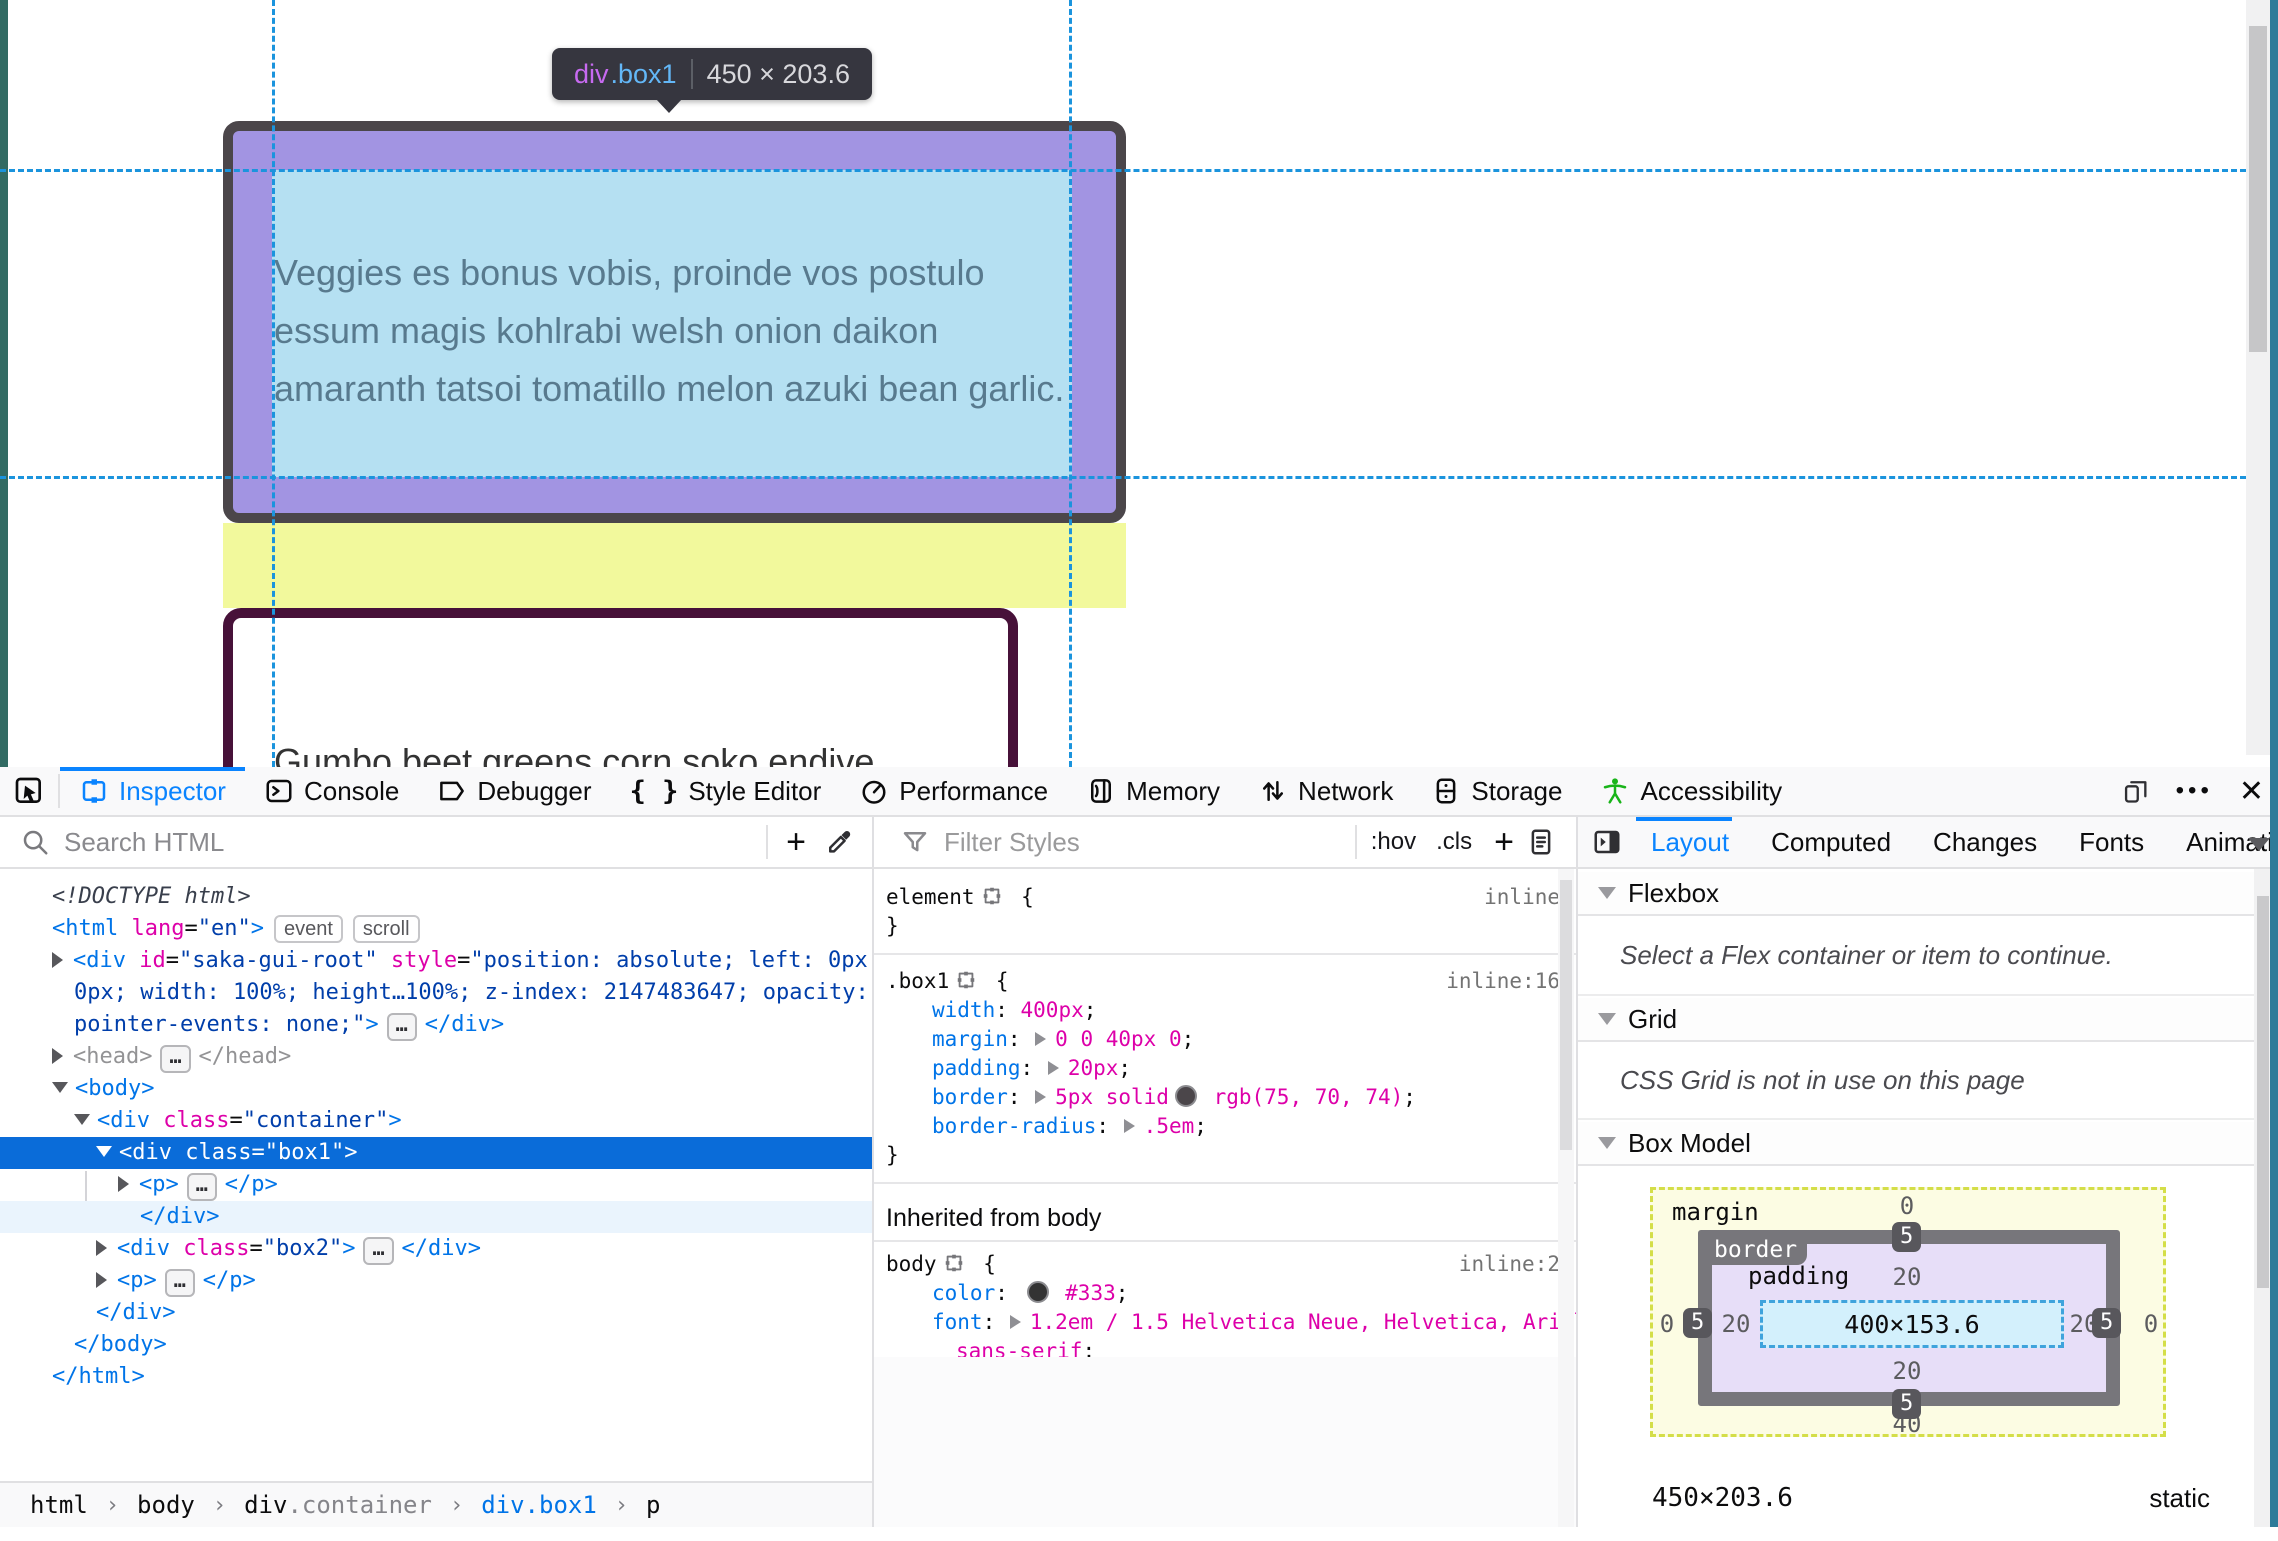  What do you see at coordinates (59, 1505) in the screenshot?
I see `breadcrumb-item-html: html` at bounding box center [59, 1505].